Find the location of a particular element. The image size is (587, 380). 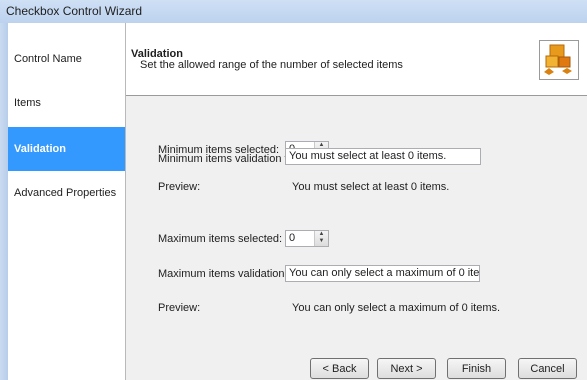

window-frame-left is located at coordinates (4, 201).